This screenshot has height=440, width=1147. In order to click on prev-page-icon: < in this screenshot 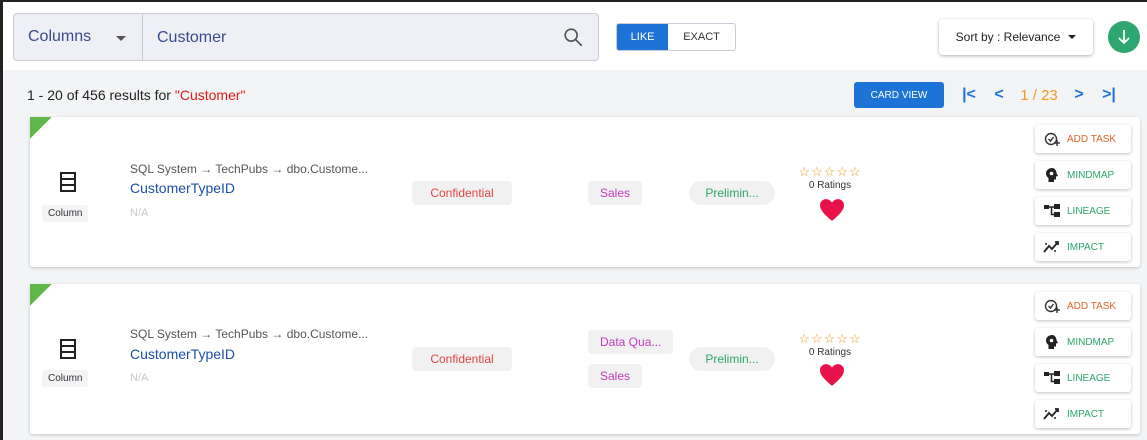, I will do `click(999, 95)`.